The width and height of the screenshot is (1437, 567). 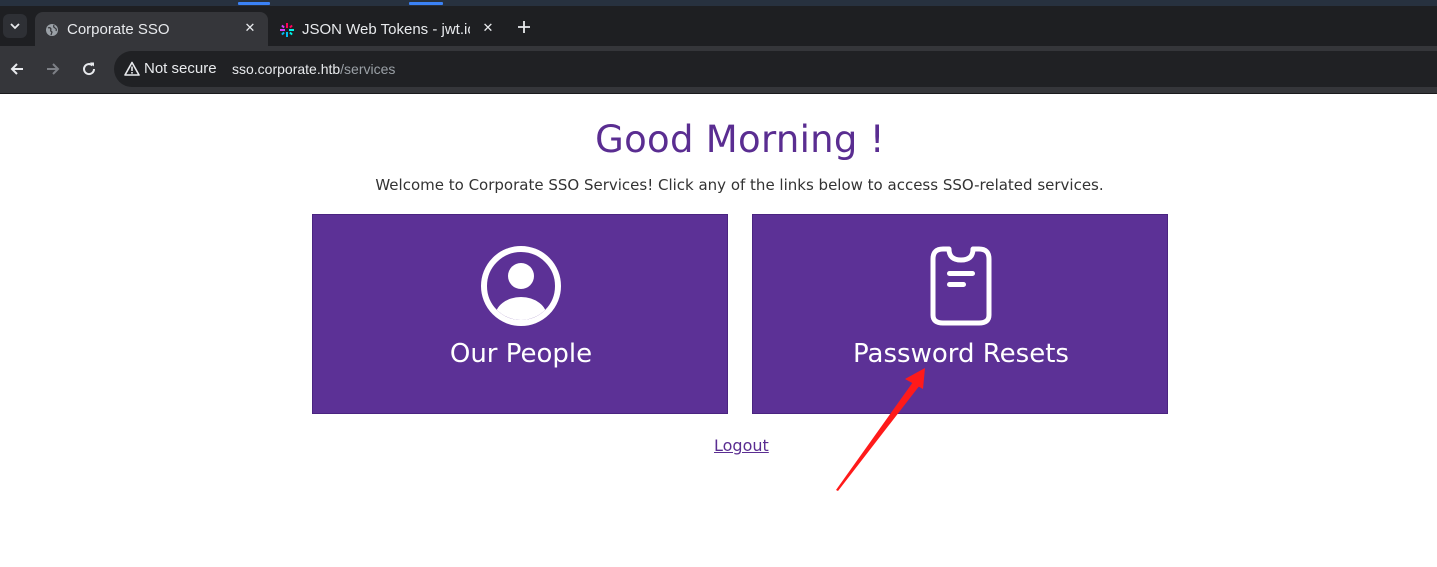 I want to click on address-bar: Not secure sso.corporate.htb/services, so click(x=775, y=69).